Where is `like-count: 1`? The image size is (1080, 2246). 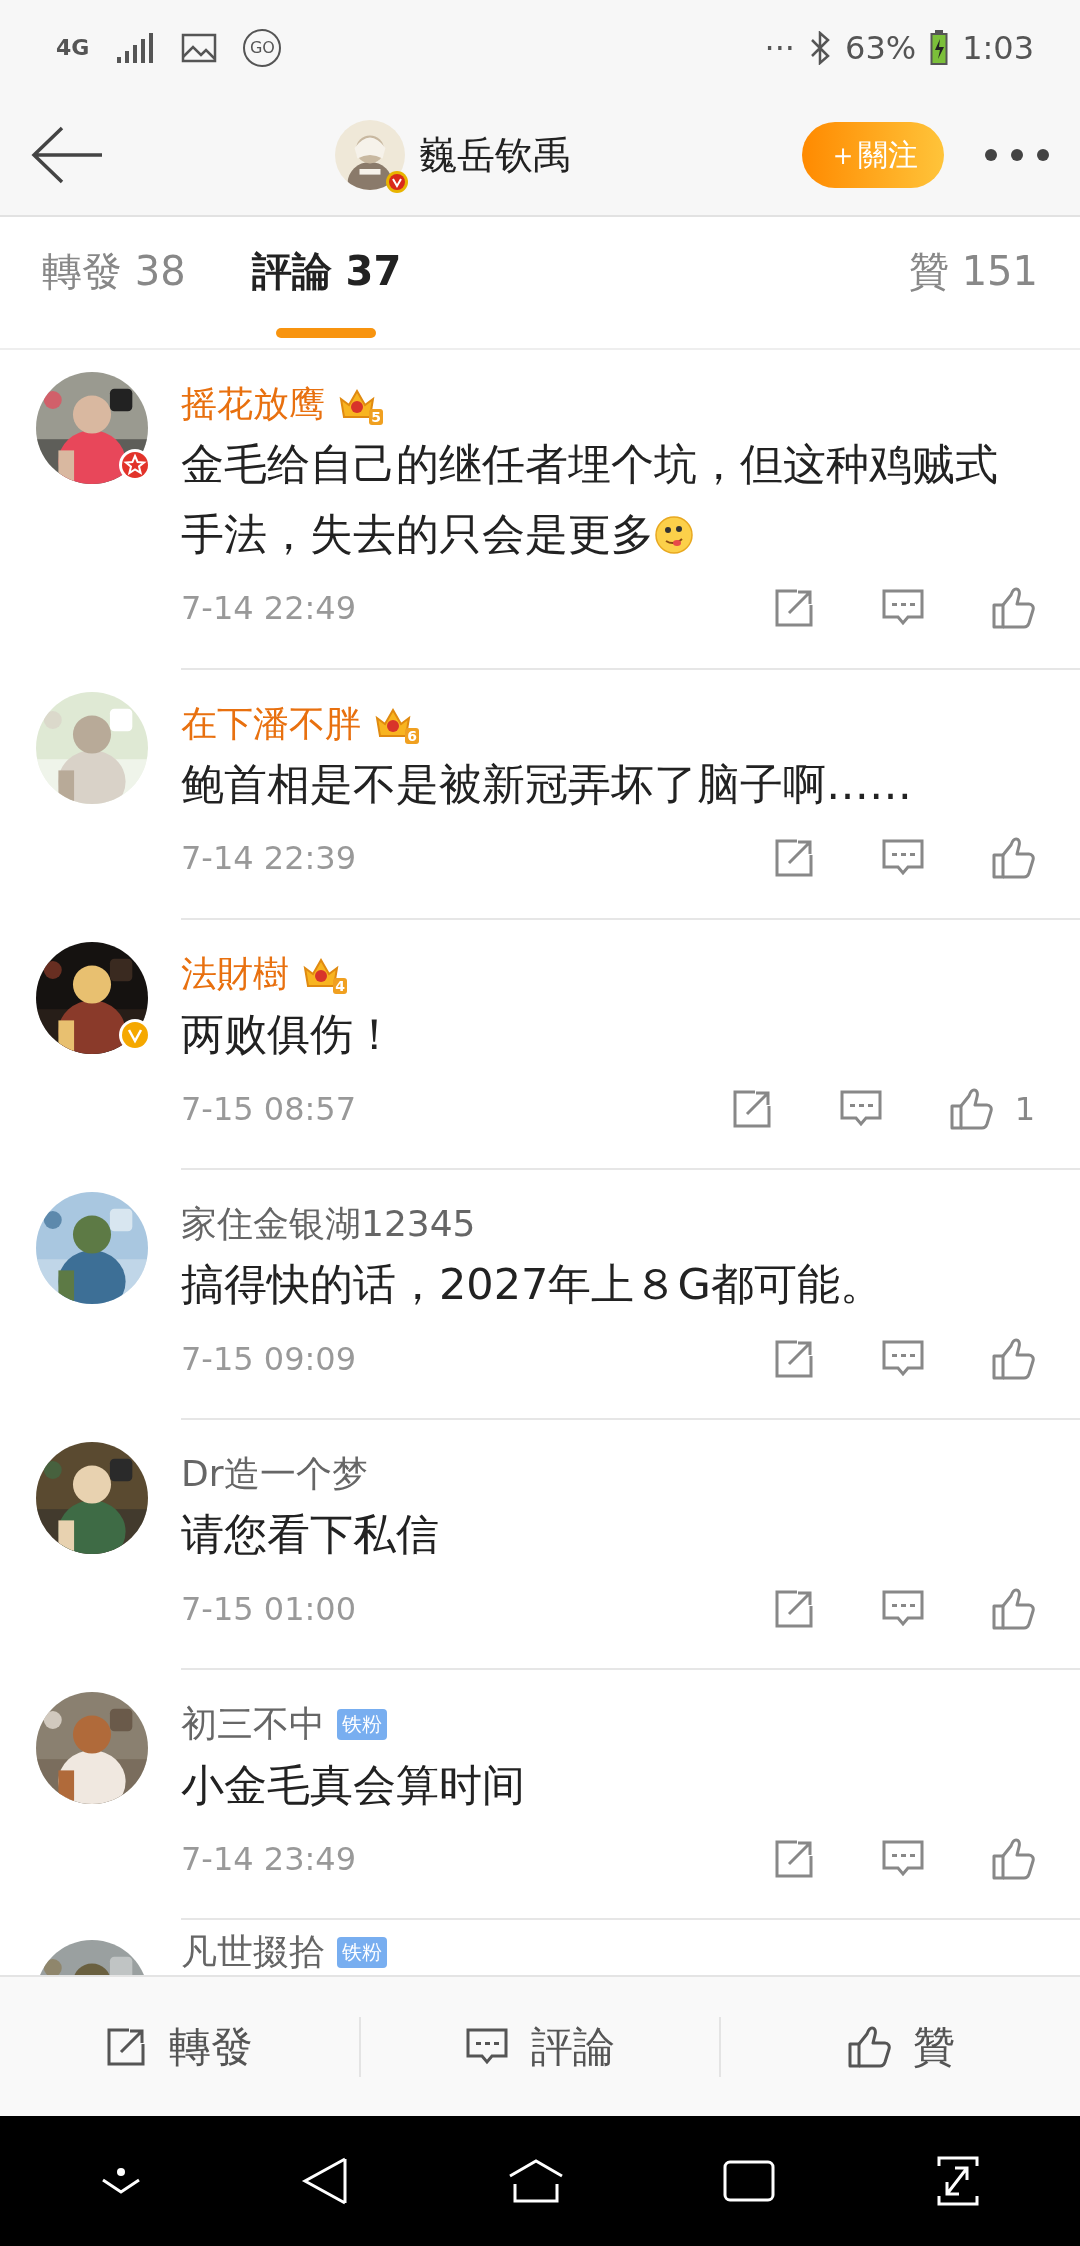 like-count: 1 is located at coordinates (1024, 1108).